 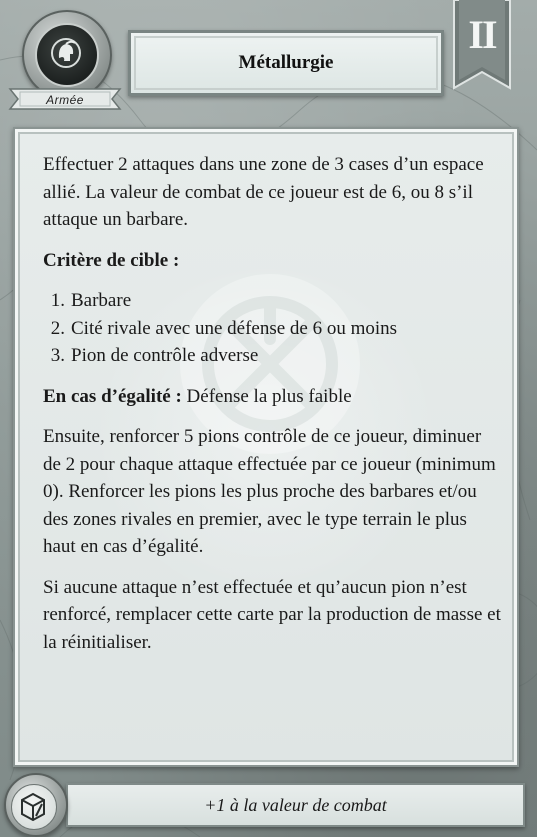 I want to click on list-item: 1. Barbare, so click(x=91, y=300).